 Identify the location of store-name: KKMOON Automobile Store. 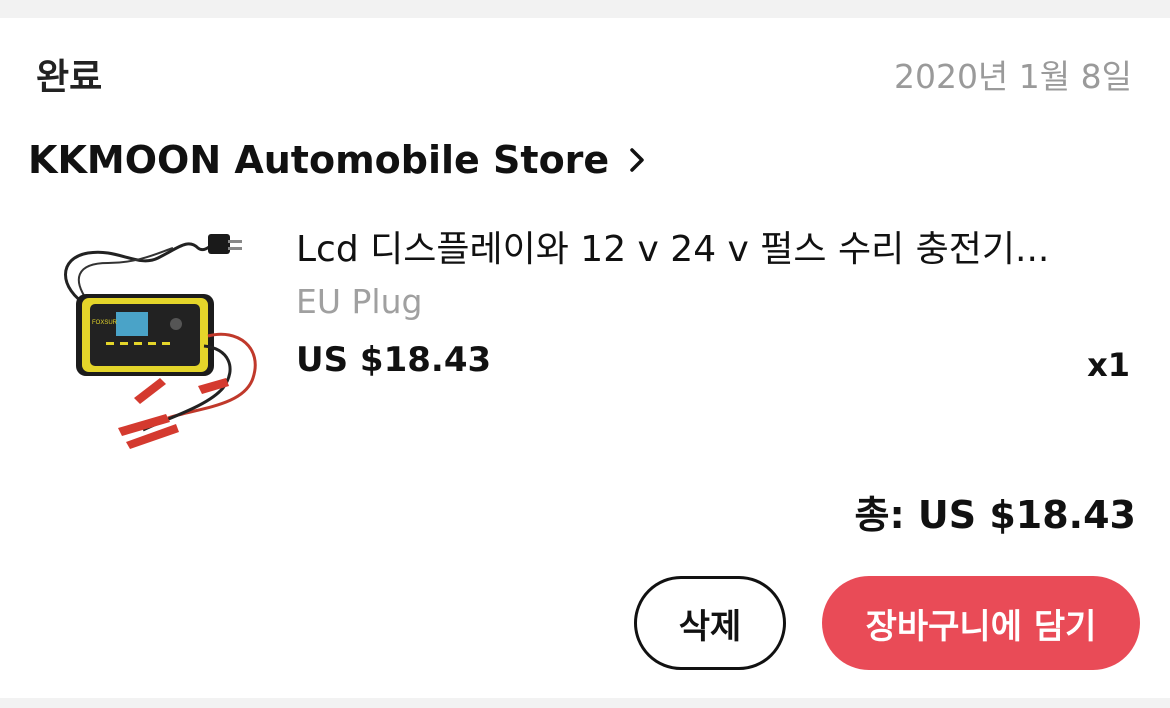
(319, 160).